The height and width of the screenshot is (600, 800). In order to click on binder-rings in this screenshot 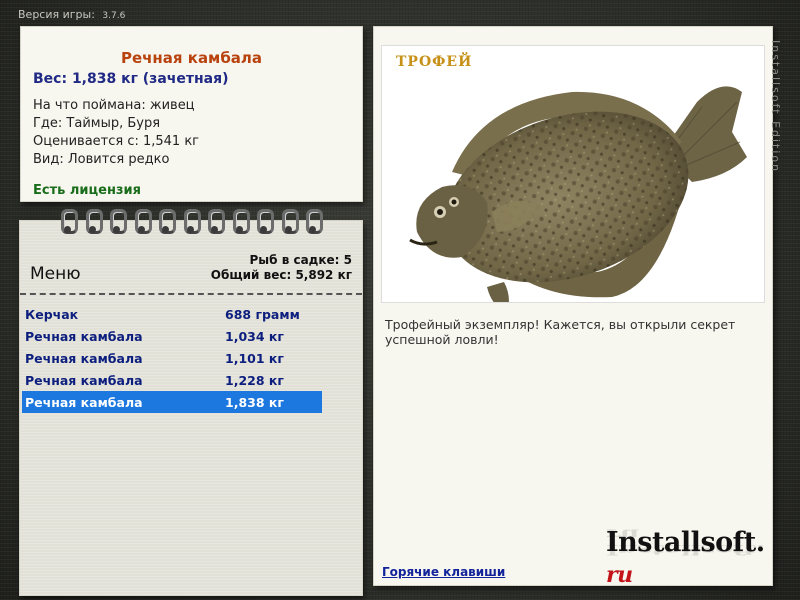, I will do `click(190, 221)`.